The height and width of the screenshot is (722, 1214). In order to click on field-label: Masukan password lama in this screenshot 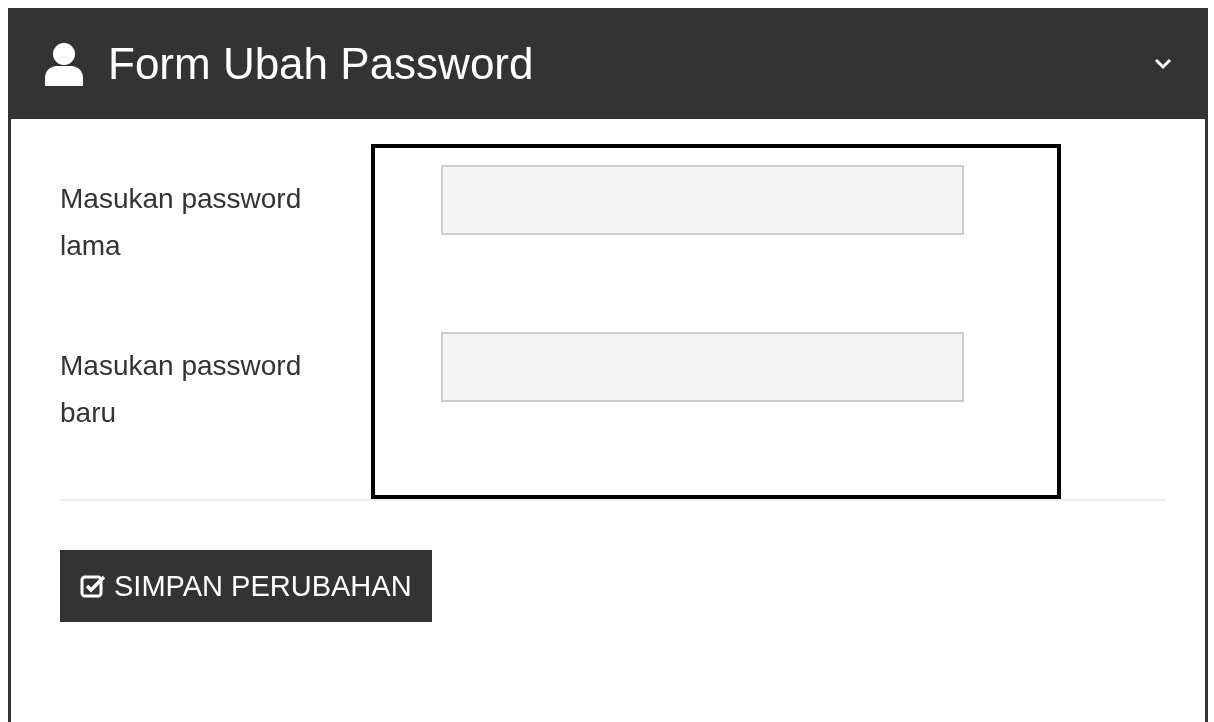, I will do `click(181, 222)`.